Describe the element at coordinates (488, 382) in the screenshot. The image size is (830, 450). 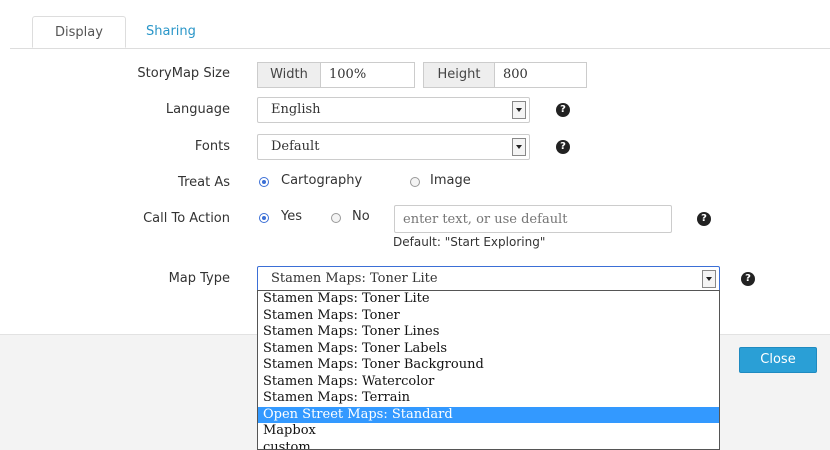
I see `map-type-option: Stamen Maps: Watercolor` at that location.